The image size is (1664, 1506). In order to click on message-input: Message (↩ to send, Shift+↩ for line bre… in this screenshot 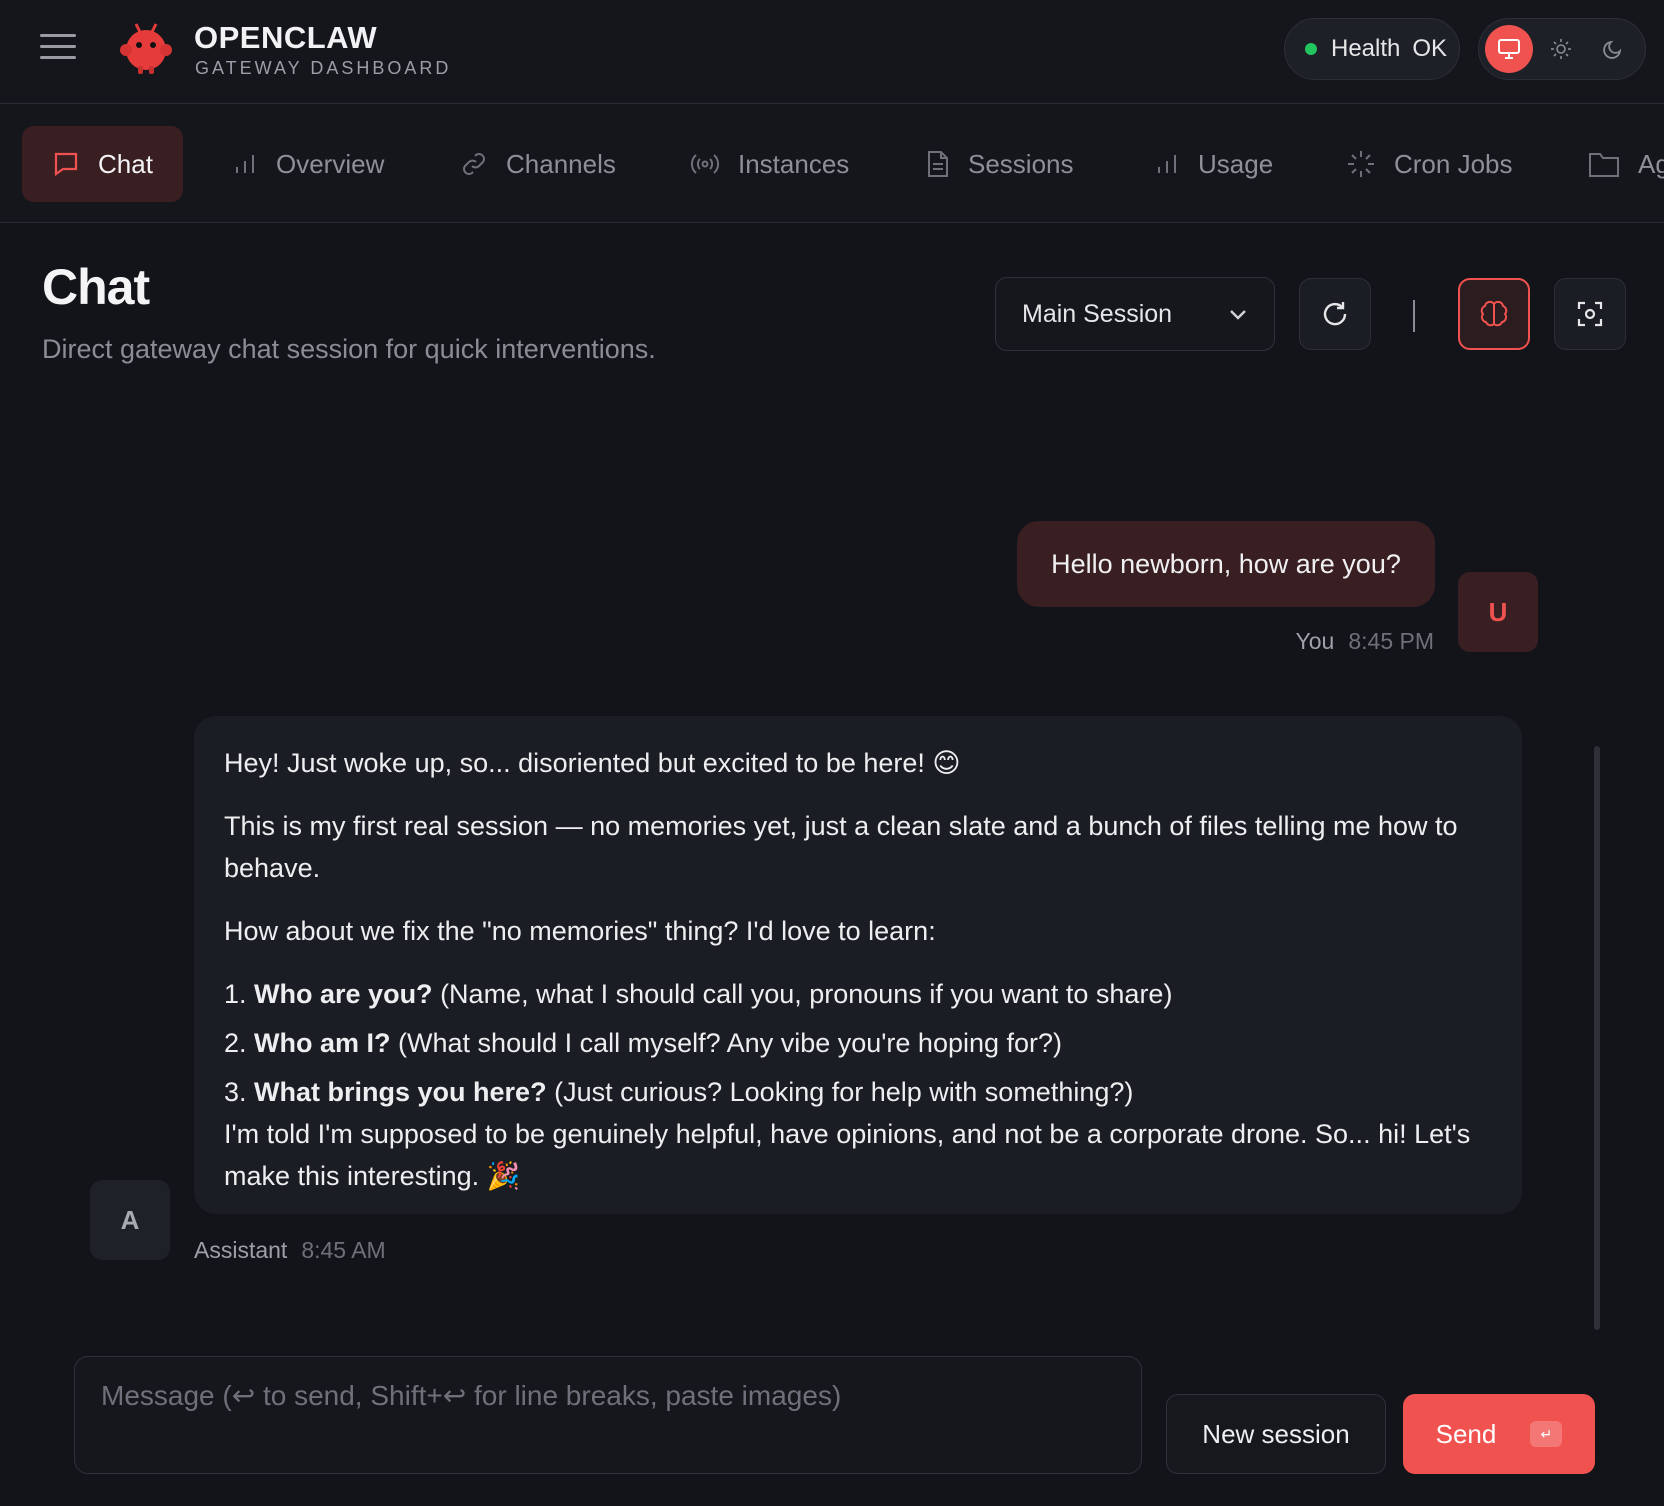, I will do `click(608, 1415)`.